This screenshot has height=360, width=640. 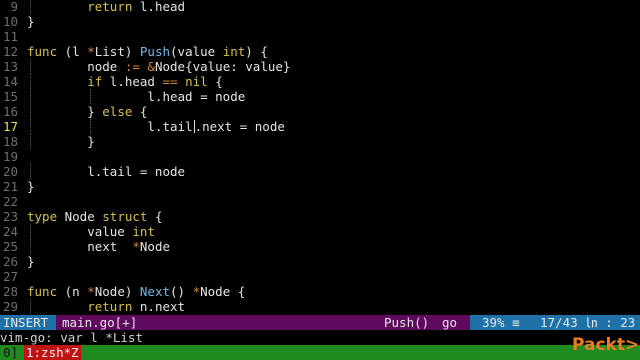 I want to click on code-line: 29 return n.next, so click(x=320, y=306).